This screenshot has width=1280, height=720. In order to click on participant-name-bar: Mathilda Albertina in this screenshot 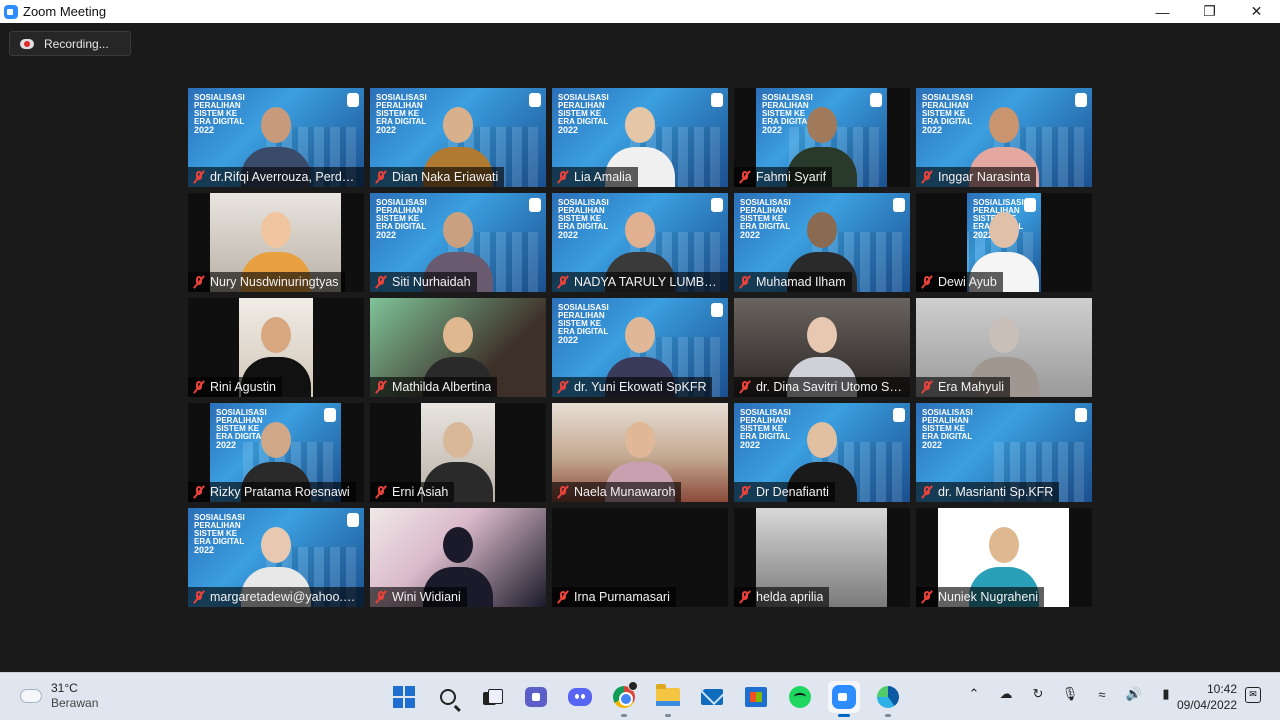, I will do `click(434, 387)`.